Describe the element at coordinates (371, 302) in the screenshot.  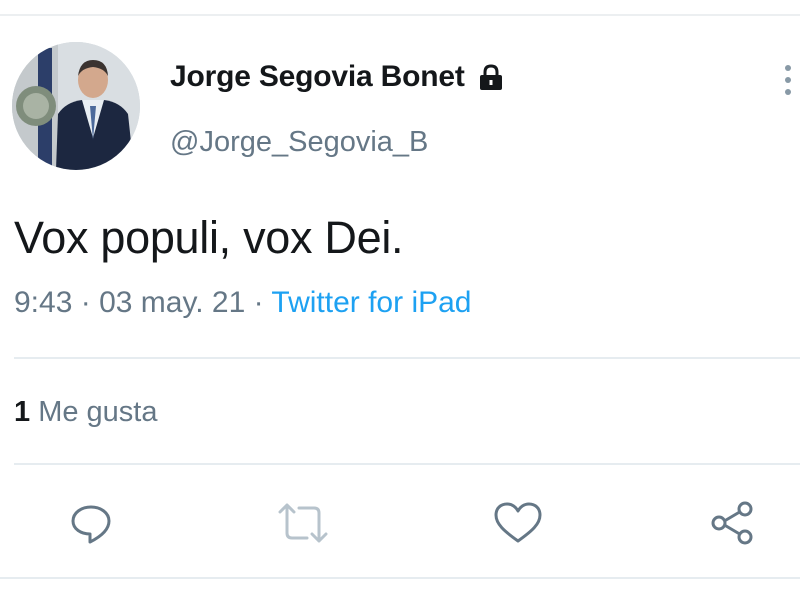
I see `tweet-source-link: Twitter for iPad` at that location.